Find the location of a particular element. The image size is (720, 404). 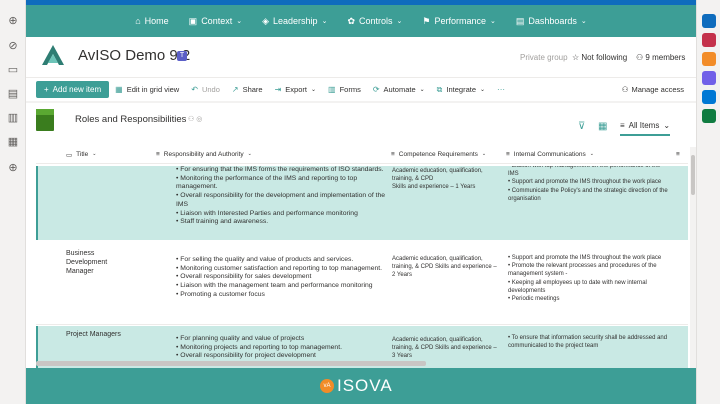

footer: vA ISOVA is located at coordinates (361, 386).